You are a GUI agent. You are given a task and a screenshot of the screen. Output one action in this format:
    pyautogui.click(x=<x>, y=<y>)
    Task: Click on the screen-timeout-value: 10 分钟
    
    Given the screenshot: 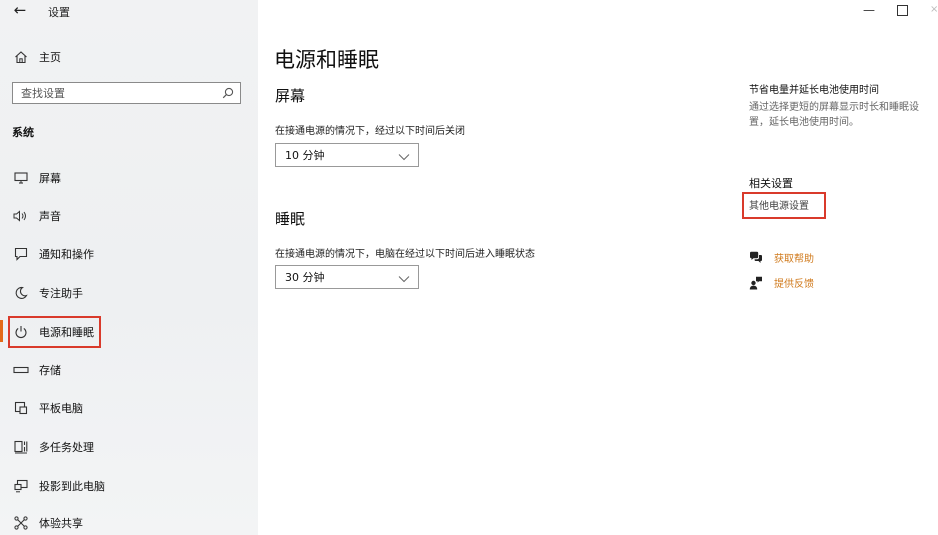 What is the action you would take?
    pyautogui.click(x=305, y=155)
    